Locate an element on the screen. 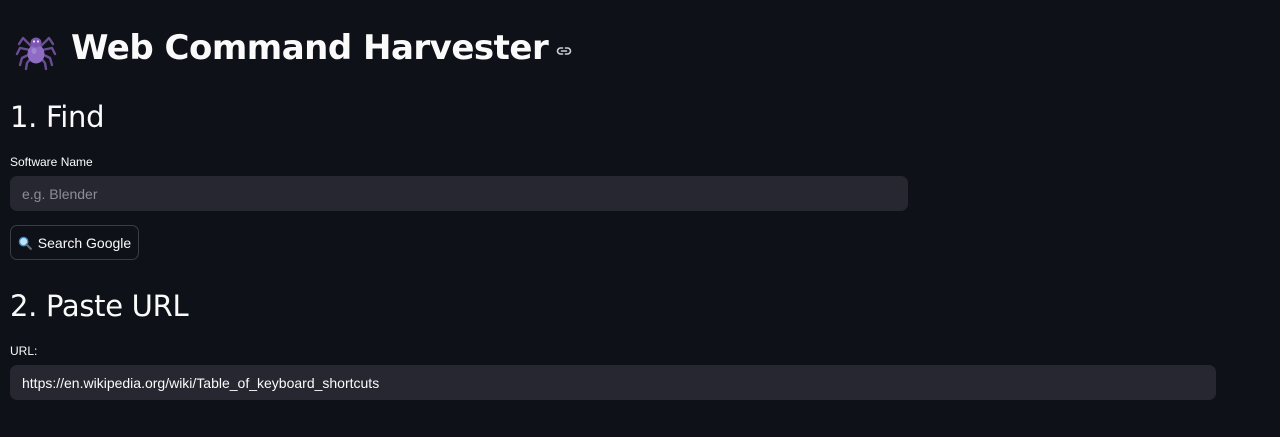 The image size is (1280, 437). search-google-button: Search Google is located at coordinates (74, 242).